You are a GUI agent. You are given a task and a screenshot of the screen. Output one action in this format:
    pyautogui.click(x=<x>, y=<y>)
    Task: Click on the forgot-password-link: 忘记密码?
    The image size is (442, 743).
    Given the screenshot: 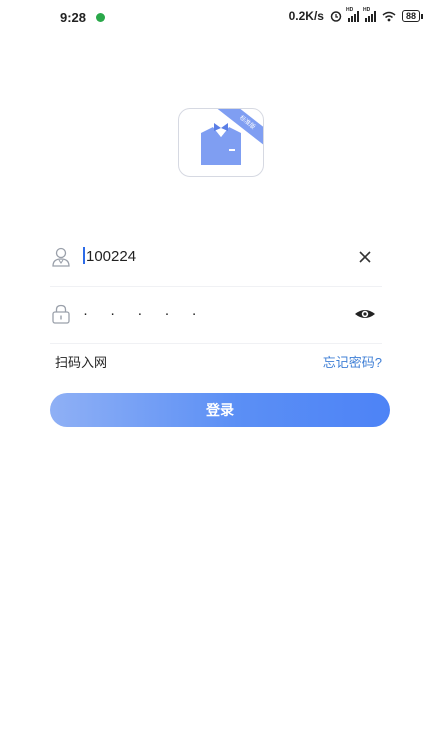 What is the action you would take?
    pyautogui.click(x=352, y=361)
    